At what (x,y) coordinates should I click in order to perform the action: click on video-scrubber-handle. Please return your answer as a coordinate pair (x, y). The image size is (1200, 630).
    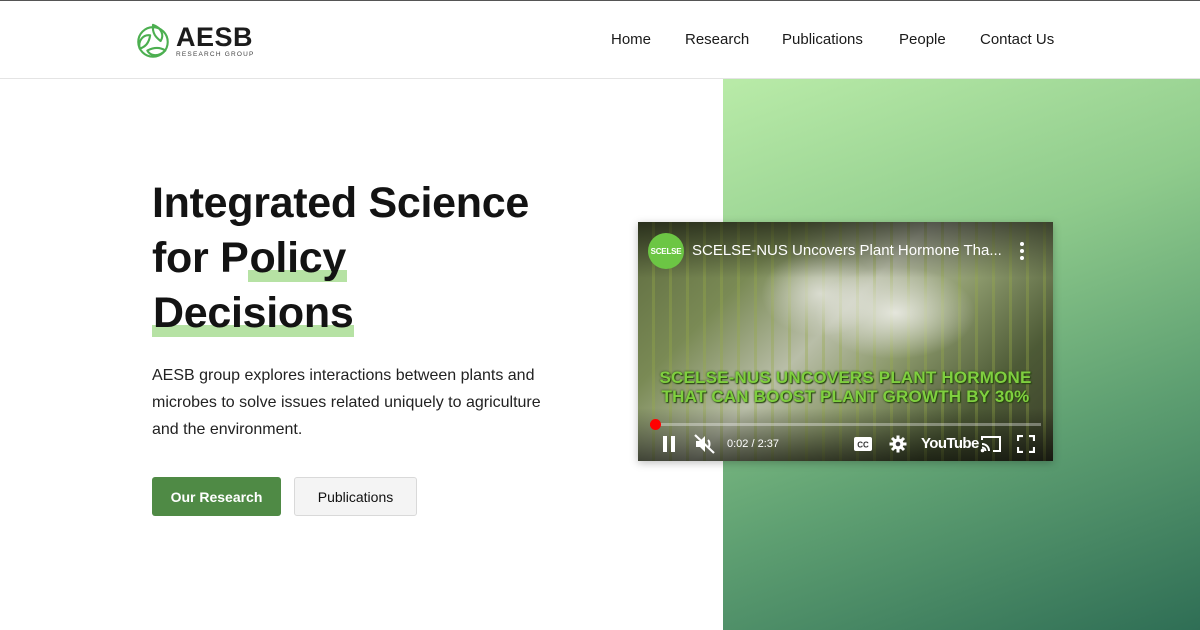
    Looking at the image, I should click on (656, 424).